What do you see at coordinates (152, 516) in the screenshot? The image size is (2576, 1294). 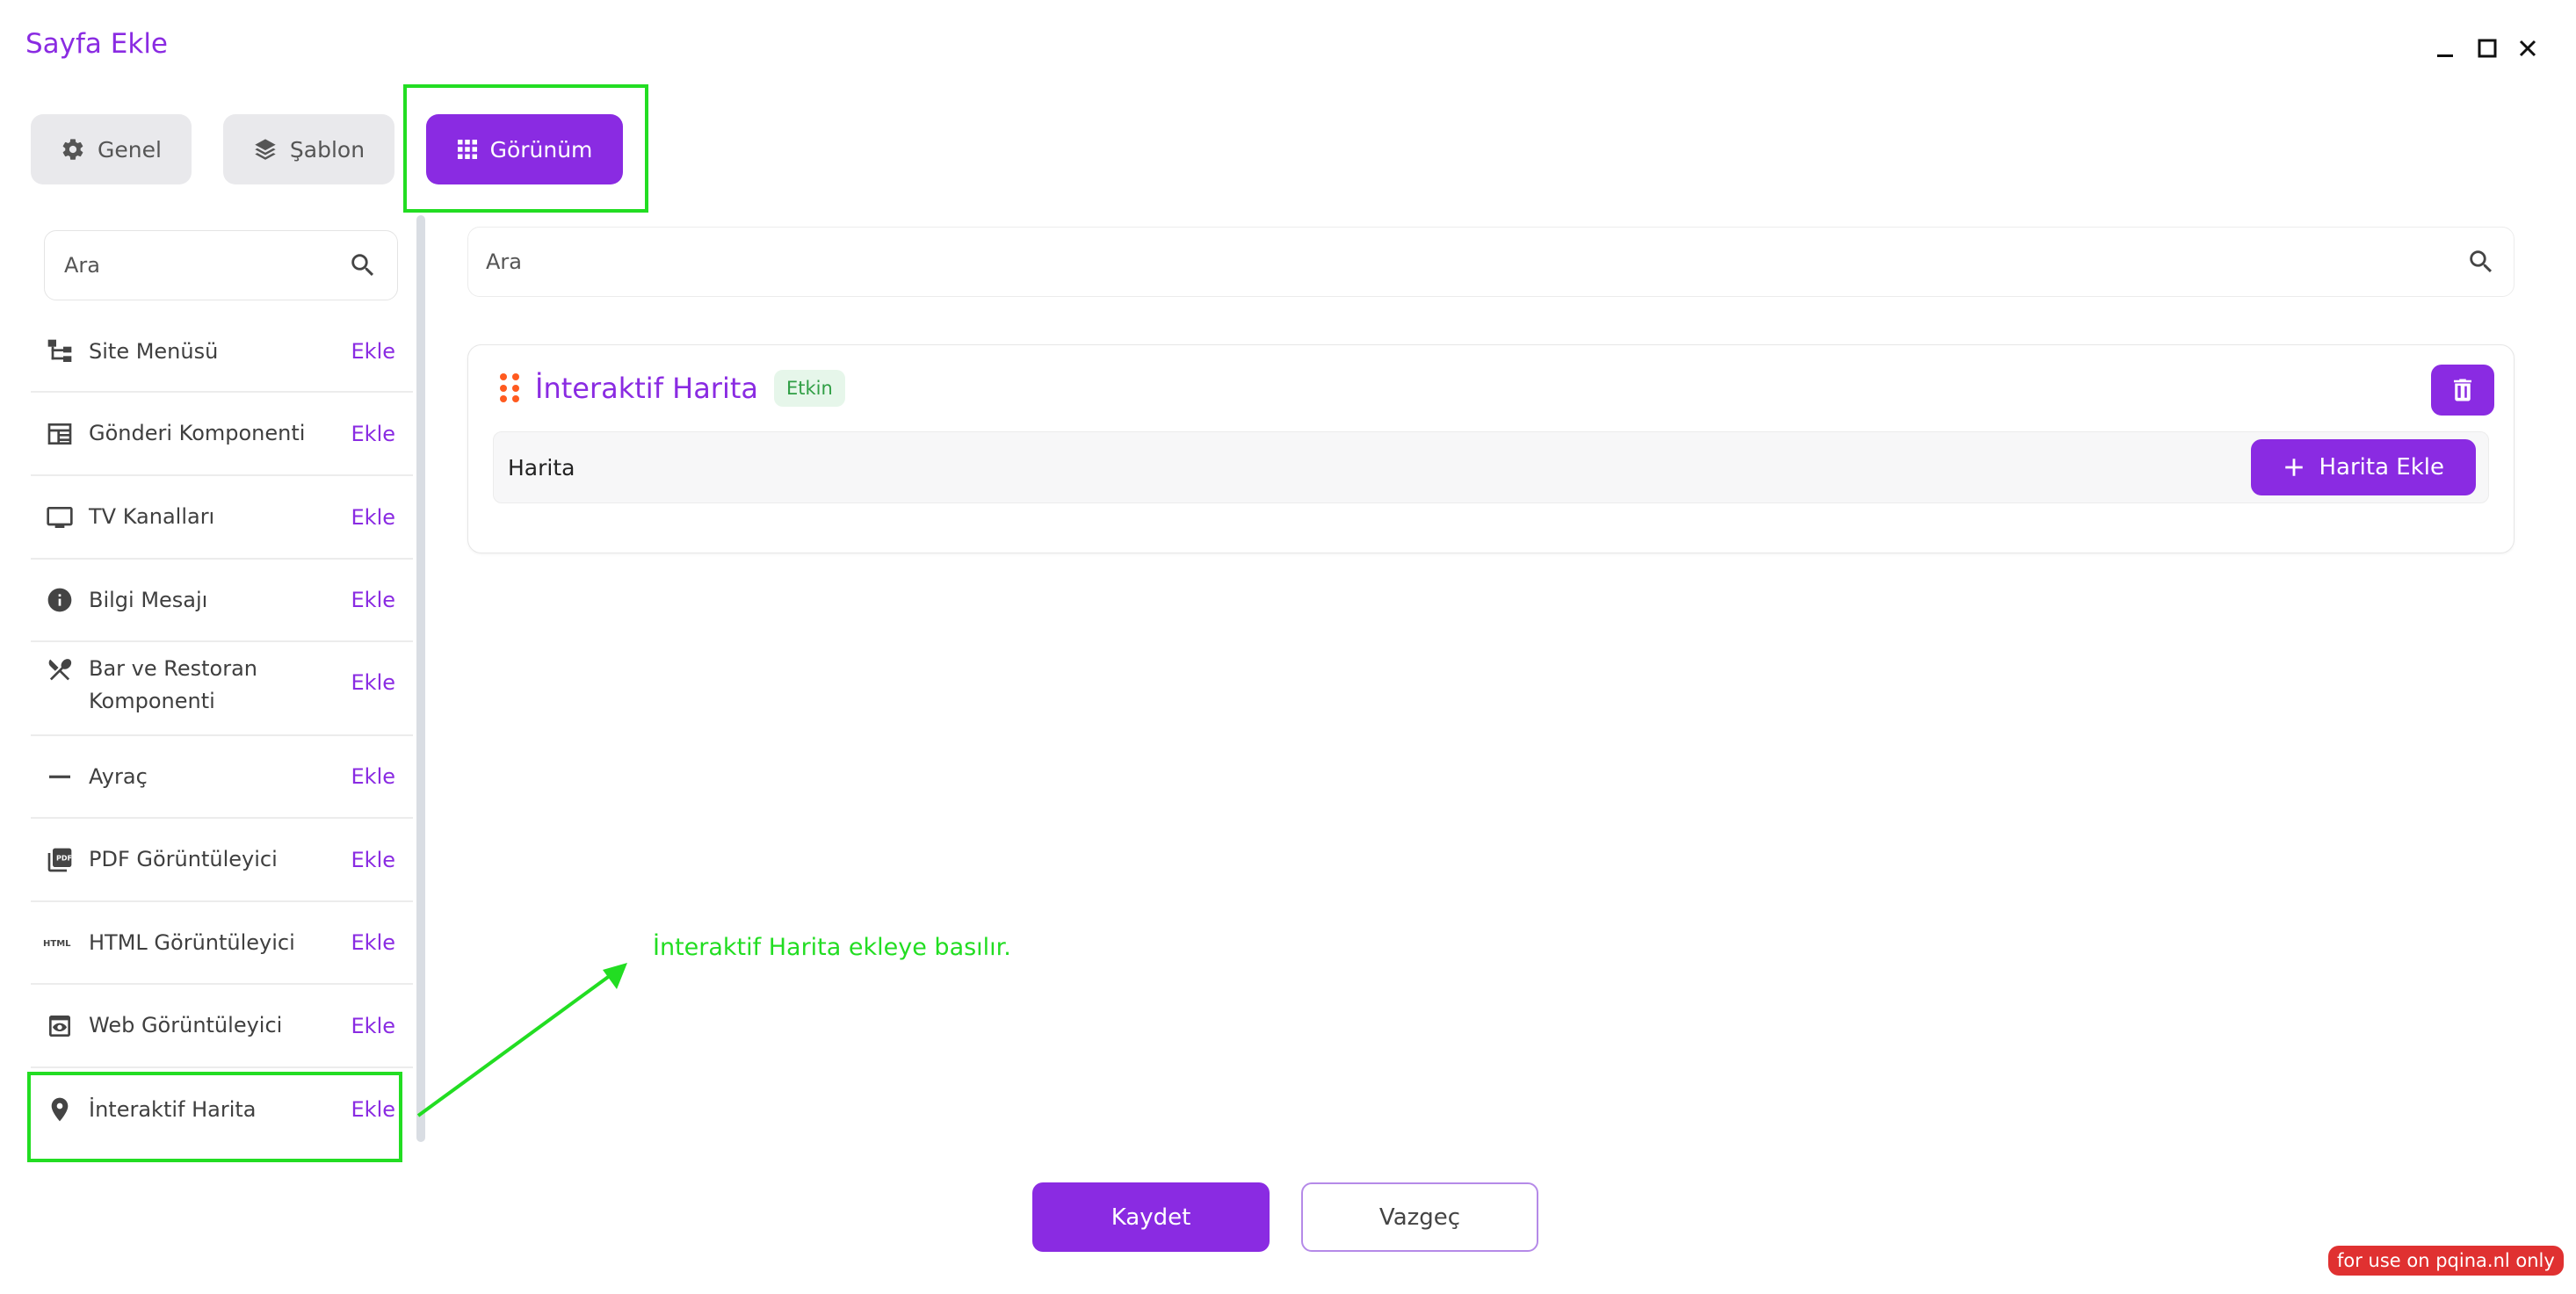 I see `list-item-label: TV Kanalları` at bounding box center [152, 516].